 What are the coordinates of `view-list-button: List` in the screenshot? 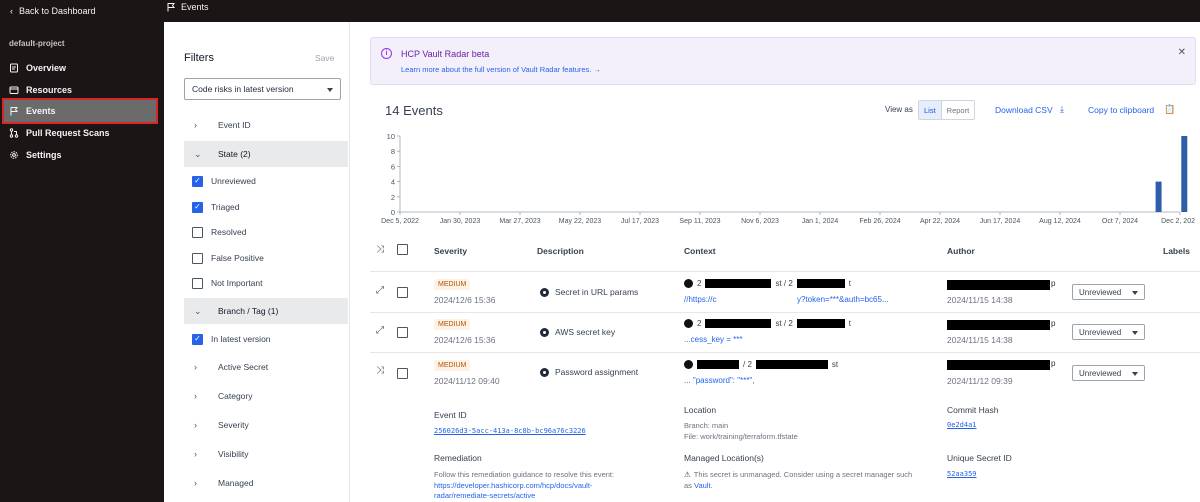 It's located at (930, 110).